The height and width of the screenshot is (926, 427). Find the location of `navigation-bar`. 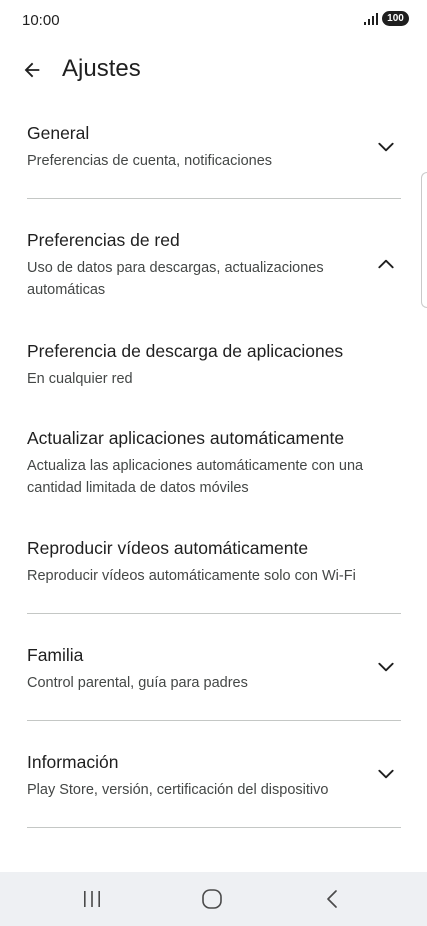

navigation-bar is located at coordinates (213, 899).